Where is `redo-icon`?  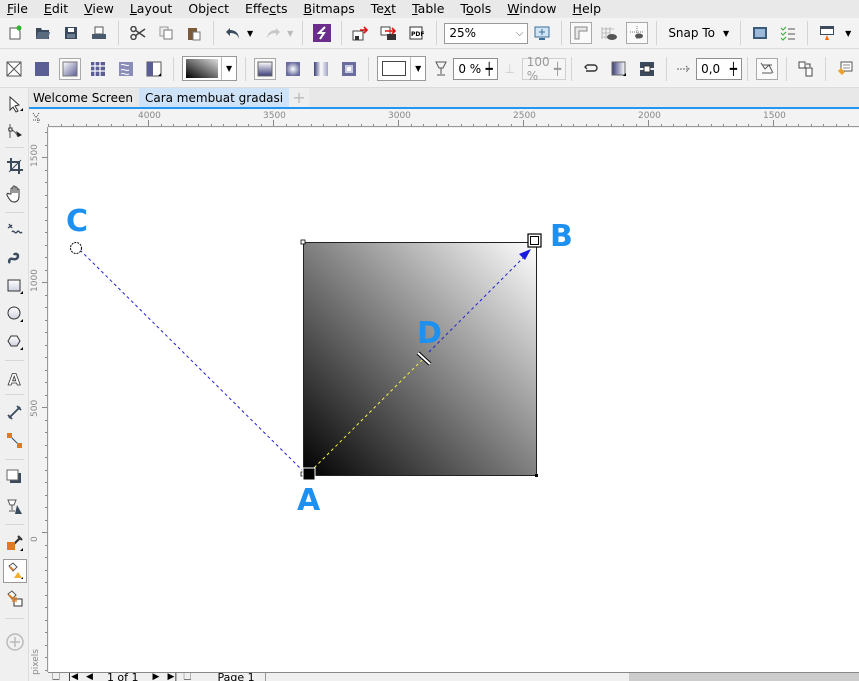
redo-icon is located at coordinates (273, 33).